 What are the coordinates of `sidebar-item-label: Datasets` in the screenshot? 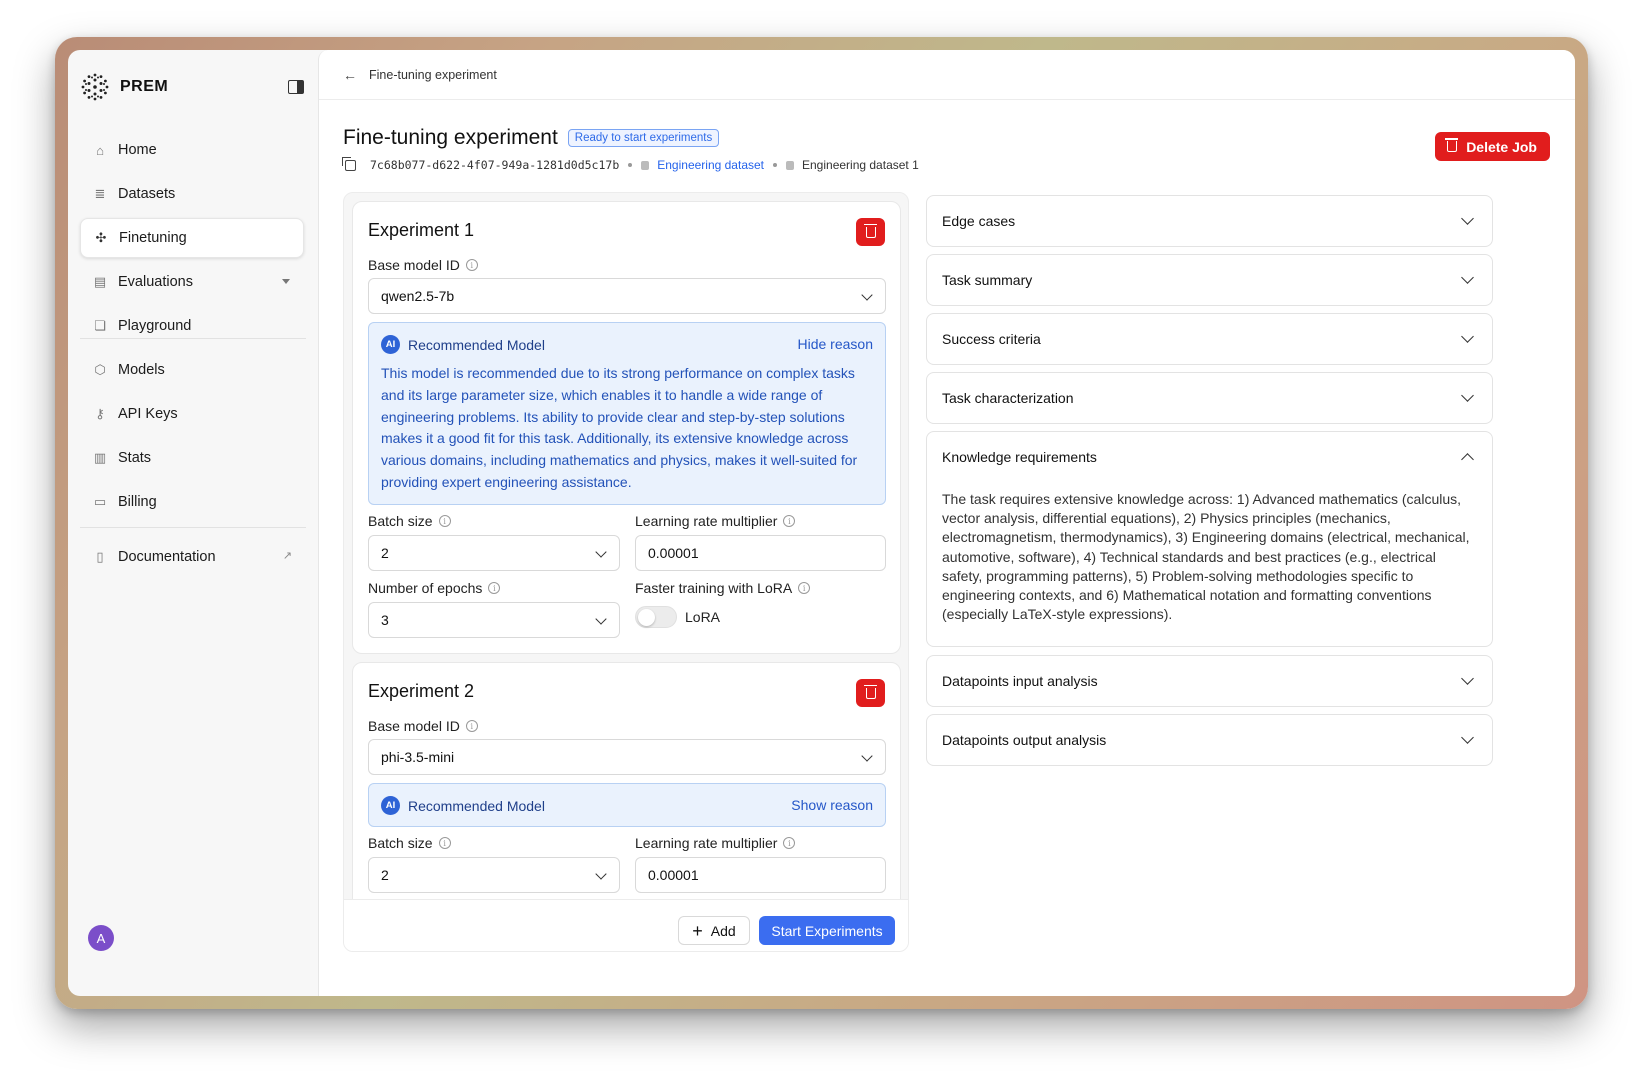 It's located at (147, 194).